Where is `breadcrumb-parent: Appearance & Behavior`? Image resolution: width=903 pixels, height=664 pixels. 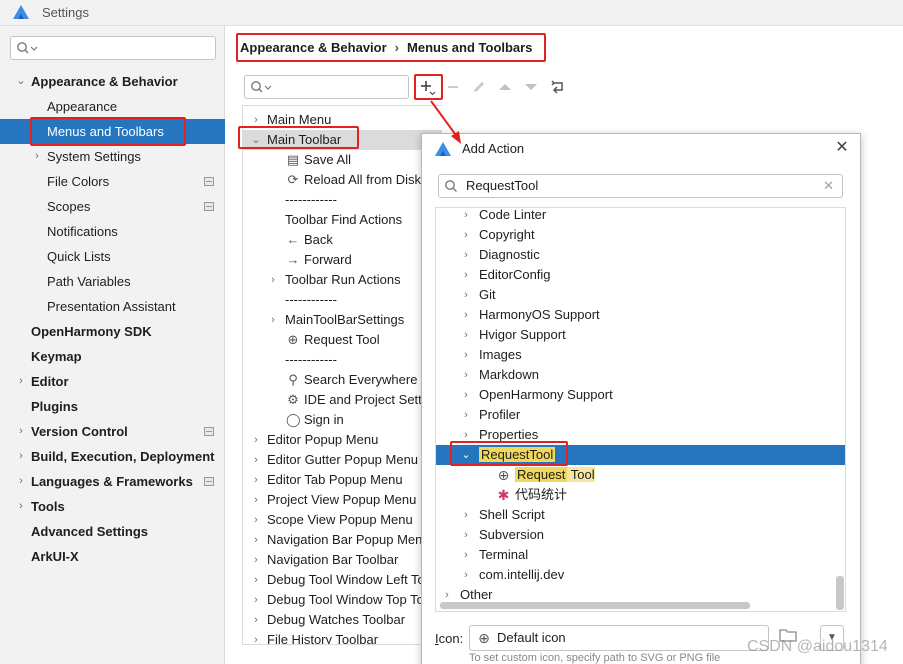 breadcrumb-parent: Appearance & Behavior is located at coordinates (313, 47).